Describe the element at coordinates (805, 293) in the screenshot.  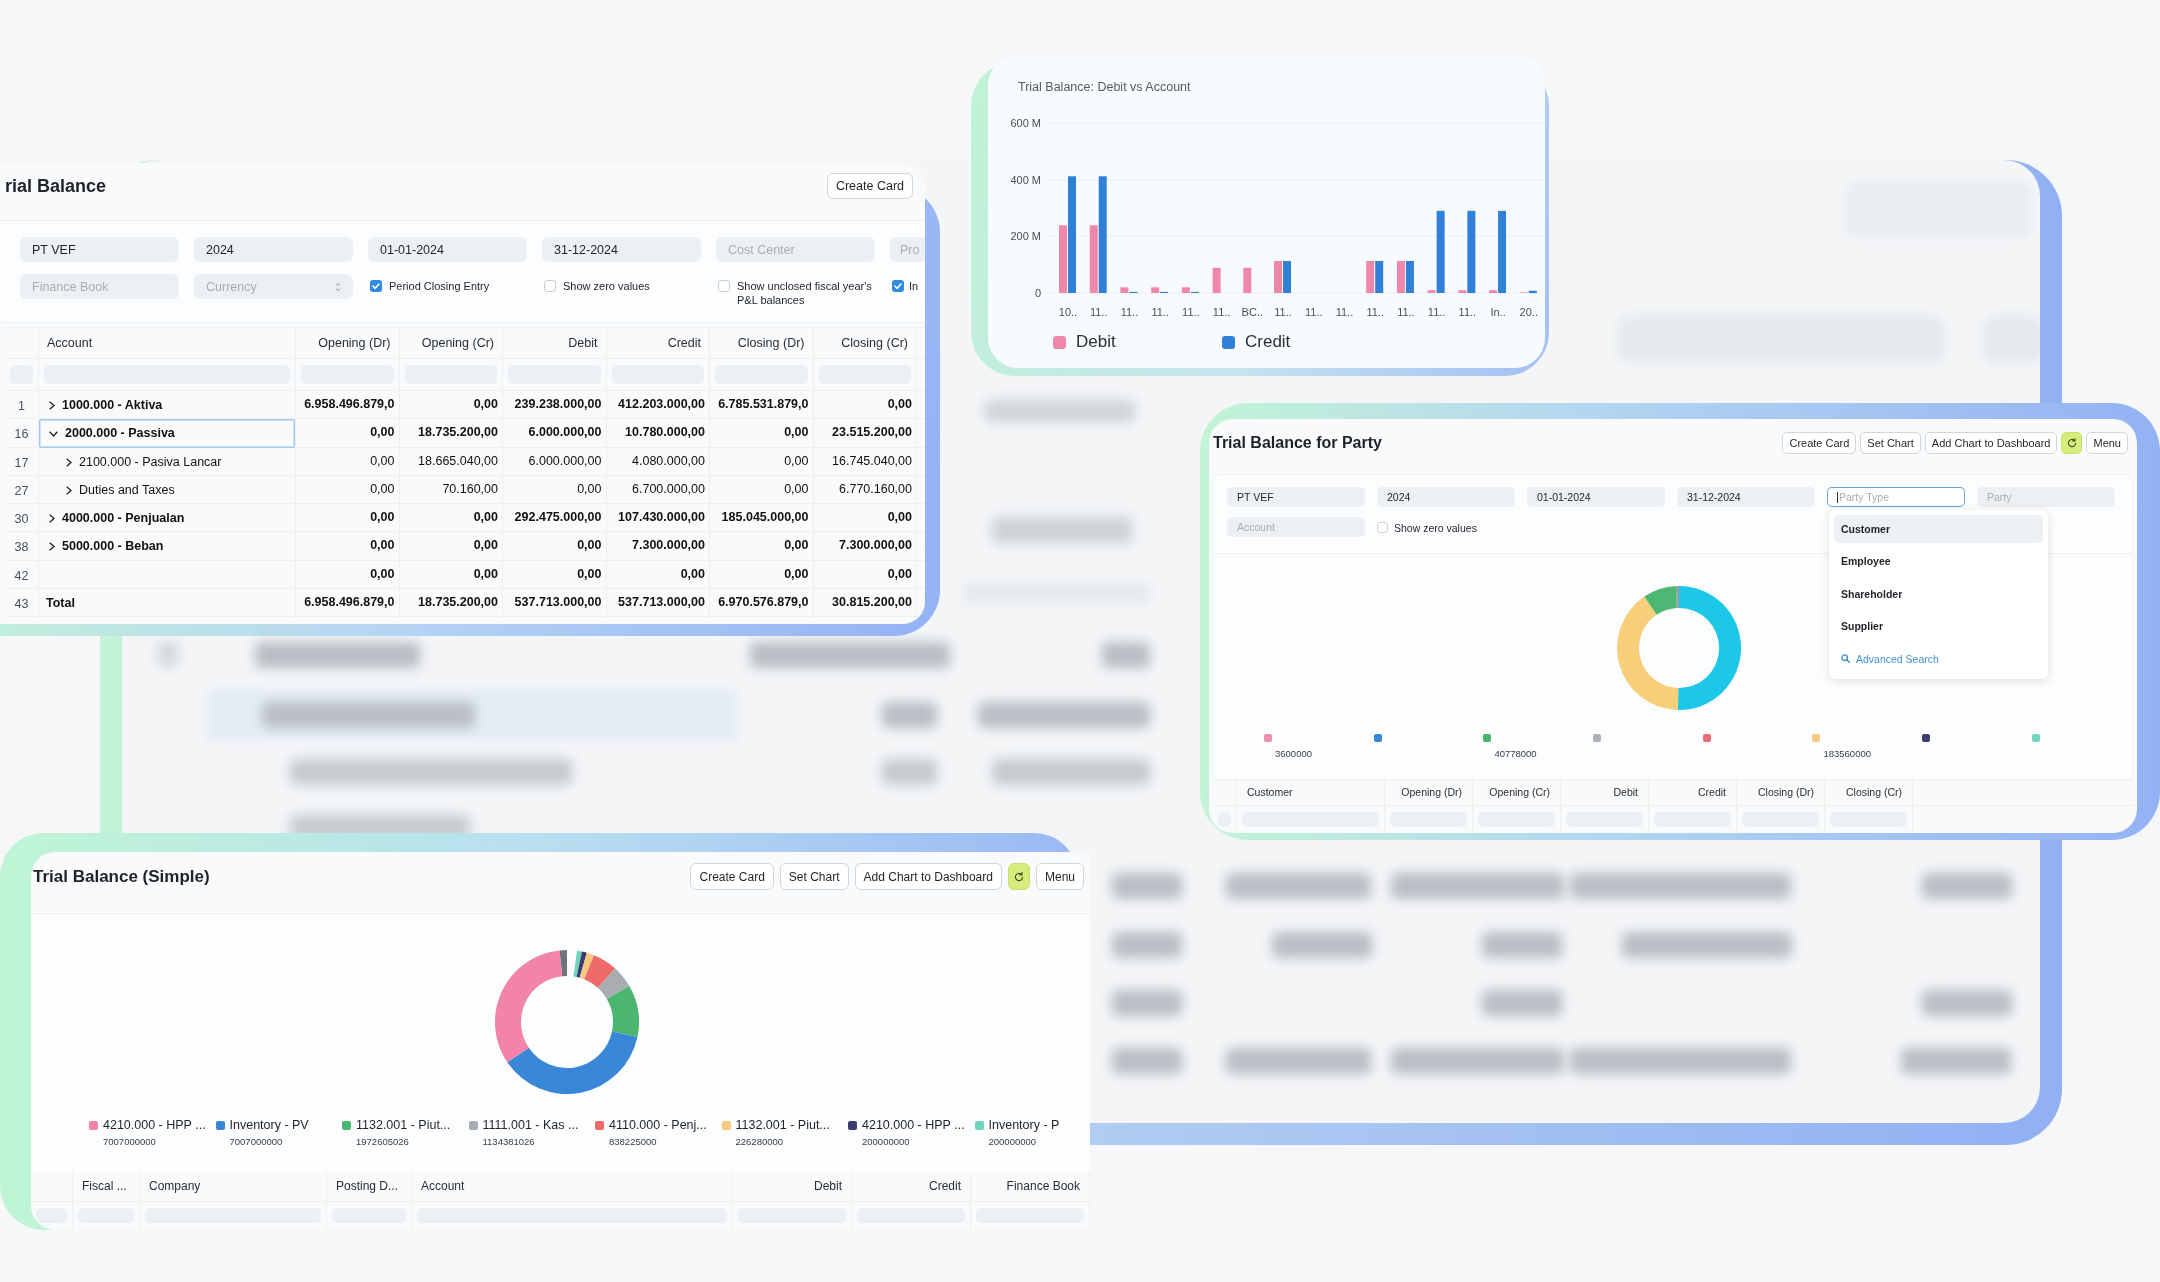
I see `checkbox-label: Show unclosed fiscal year's P&L balances` at that location.